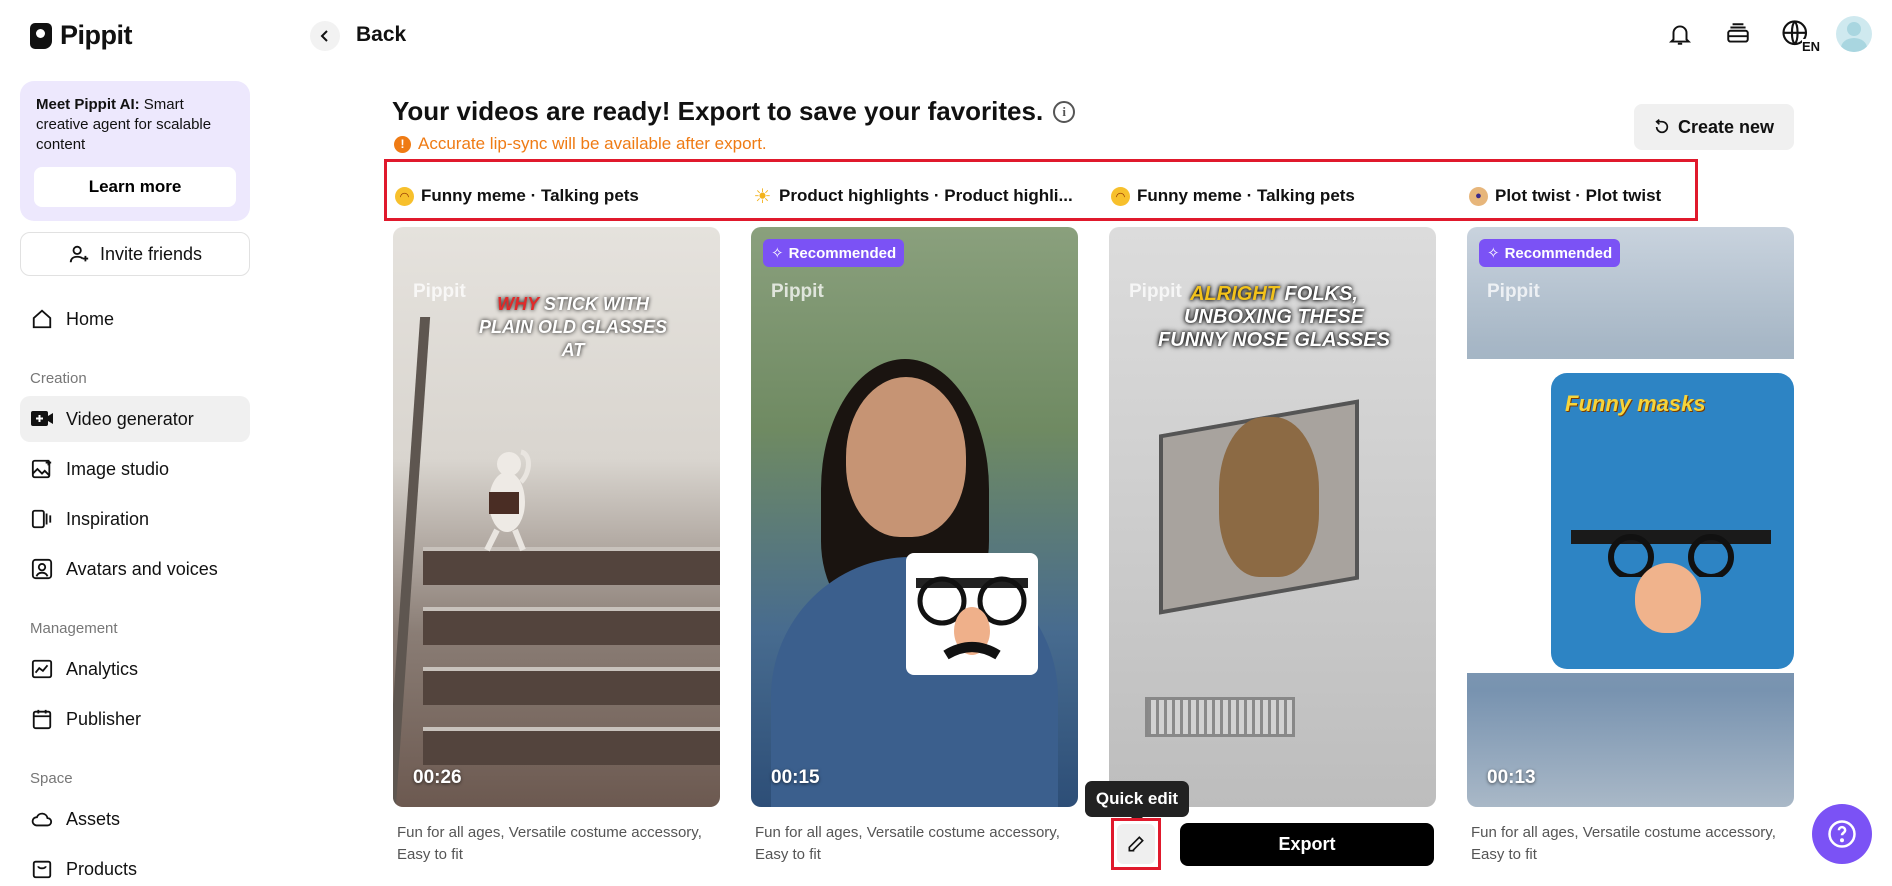 The width and height of the screenshot is (1892, 886). I want to click on sidebar-item-video-generator: Video generator, so click(135, 419).